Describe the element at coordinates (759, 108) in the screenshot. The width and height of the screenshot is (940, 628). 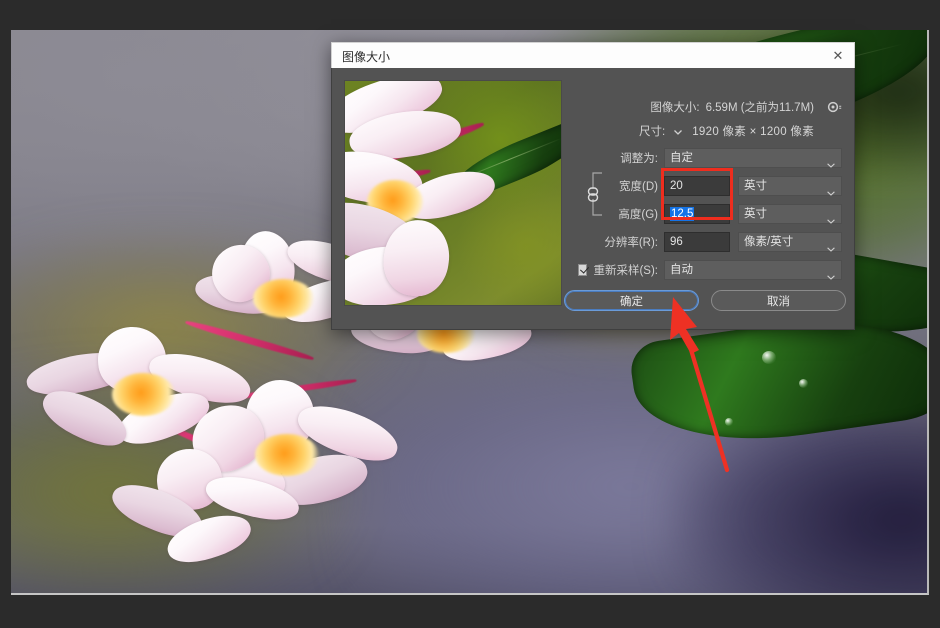
I see `image-size-value: 6.59M (之前为11.7M)` at that location.